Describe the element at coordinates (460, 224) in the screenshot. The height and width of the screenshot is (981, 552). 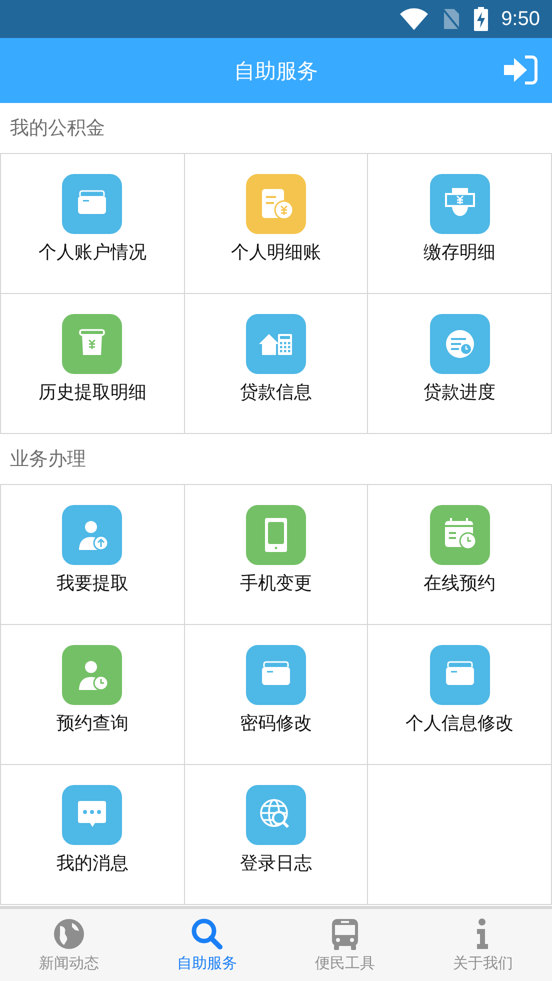
I see `menu-tile: 缴存明细` at that location.